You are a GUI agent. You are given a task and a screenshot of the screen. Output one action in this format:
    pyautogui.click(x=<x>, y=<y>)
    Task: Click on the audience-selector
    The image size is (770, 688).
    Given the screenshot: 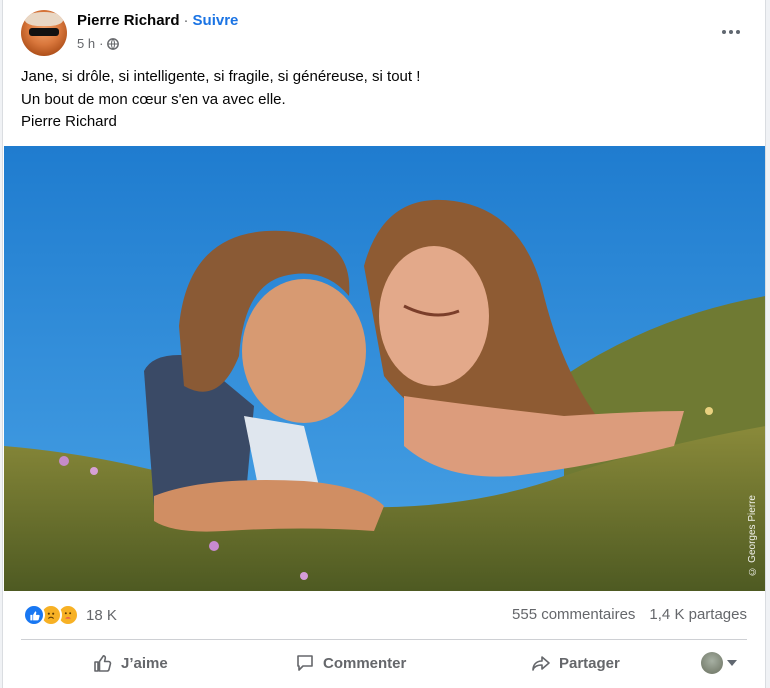 What is the action you would take?
    pyautogui.click(x=719, y=663)
    